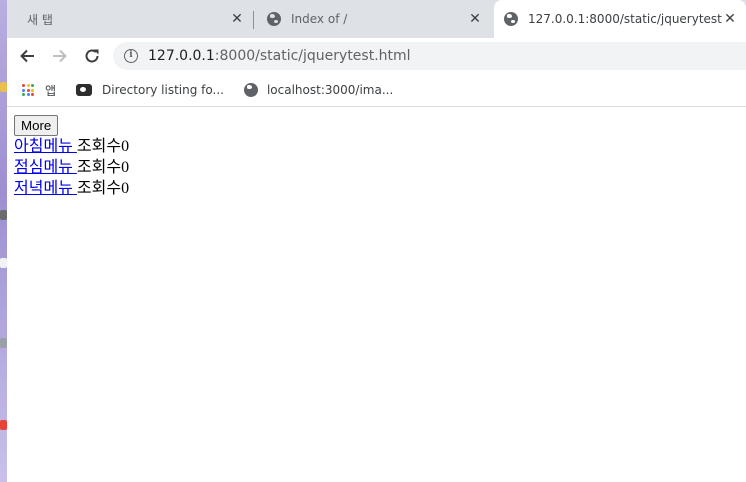 The width and height of the screenshot is (746, 482). I want to click on reload-button, so click(92, 56).